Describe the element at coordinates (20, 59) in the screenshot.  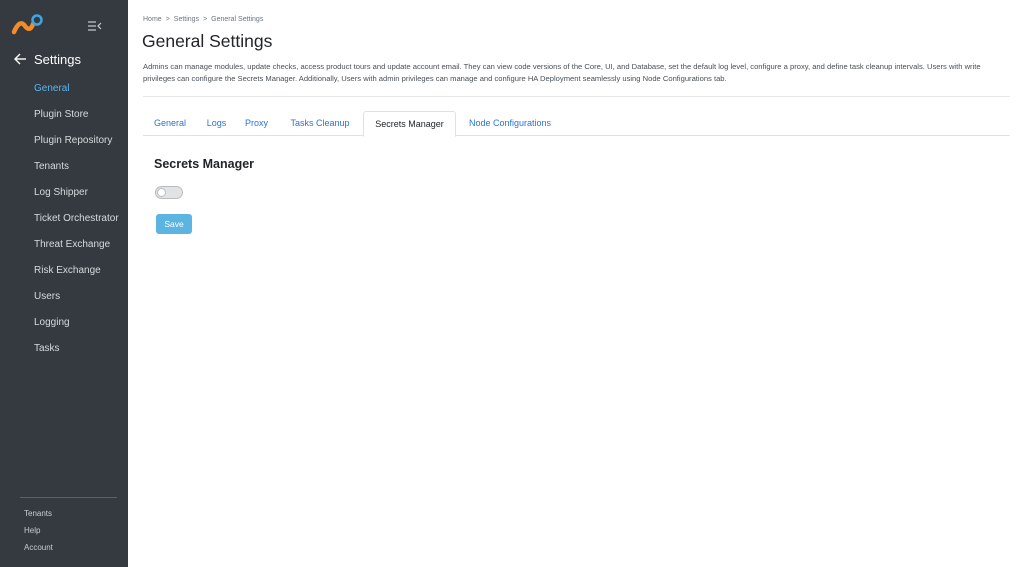
I see `arrow-left-icon` at that location.